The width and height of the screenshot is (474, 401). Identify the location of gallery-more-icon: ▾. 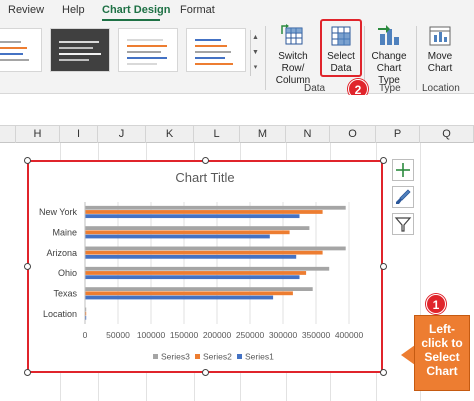
(255, 67).